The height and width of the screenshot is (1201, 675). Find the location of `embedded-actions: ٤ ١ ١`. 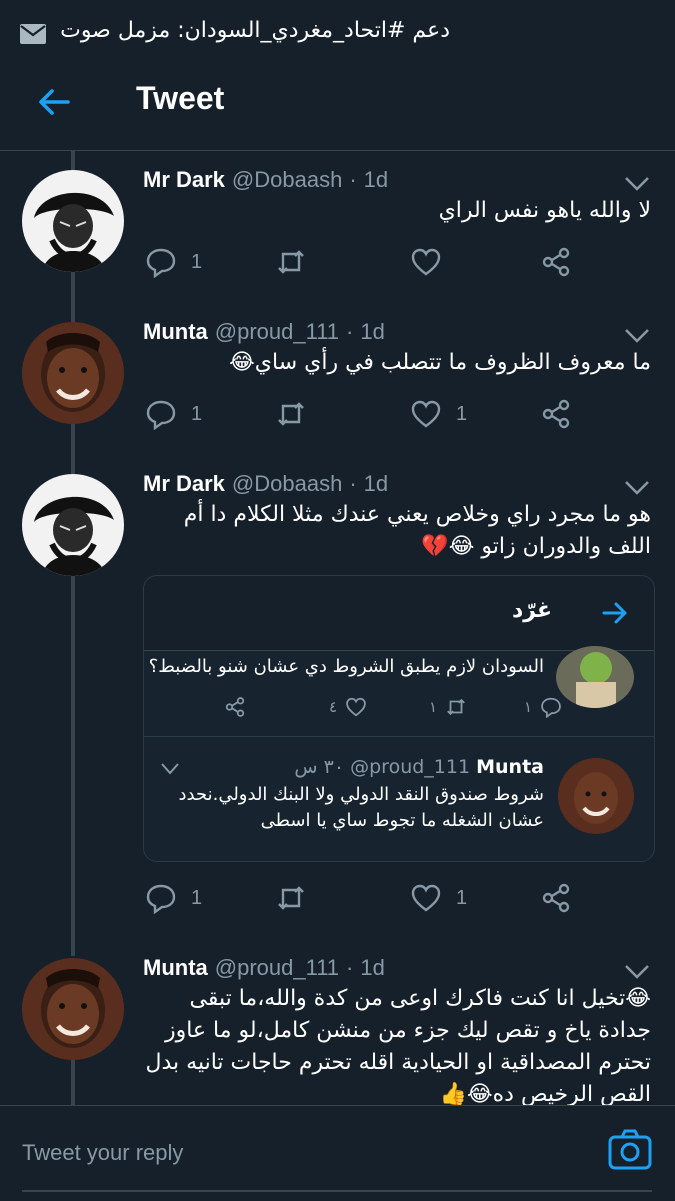

embedded-actions: ٤ ١ ١ is located at coordinates (392, 709).